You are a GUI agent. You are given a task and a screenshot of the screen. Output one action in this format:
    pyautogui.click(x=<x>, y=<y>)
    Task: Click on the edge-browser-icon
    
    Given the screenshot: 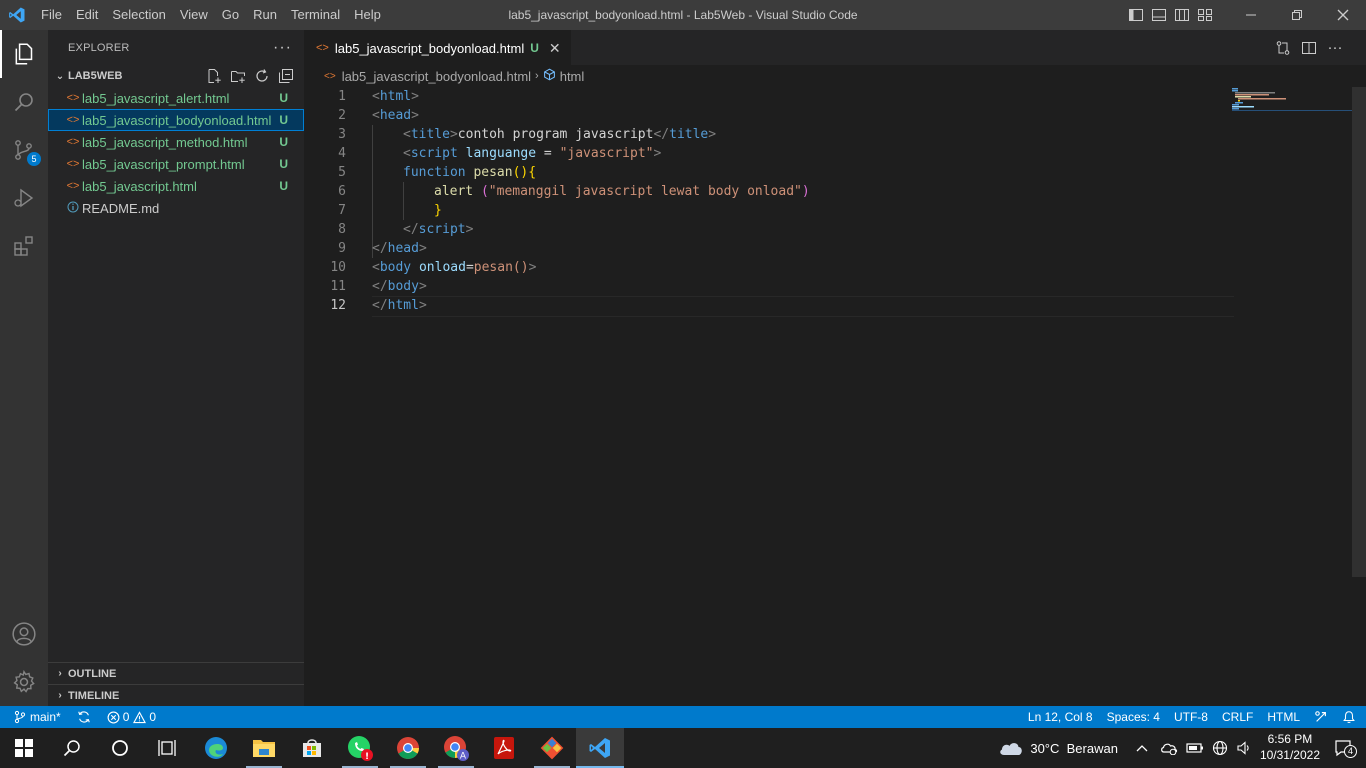 What is the action you would take?
    pyautogui.click(x=216, y=748)
    